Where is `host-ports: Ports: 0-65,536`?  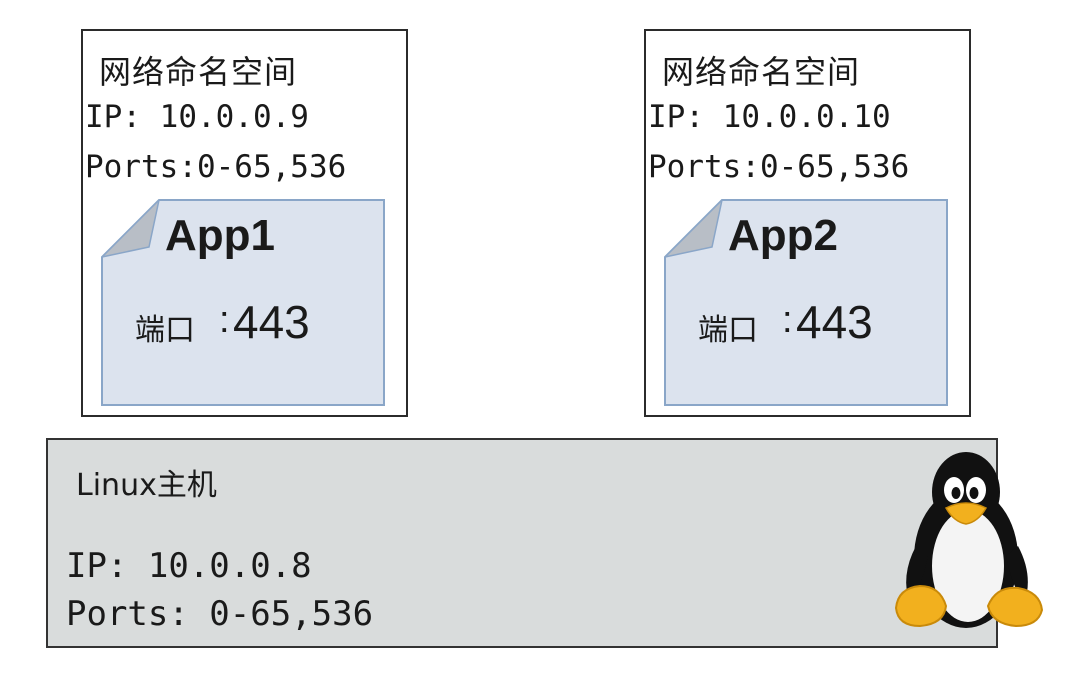
host-ports: Ports: 0-65,536 is located at coordinates (220, 614).